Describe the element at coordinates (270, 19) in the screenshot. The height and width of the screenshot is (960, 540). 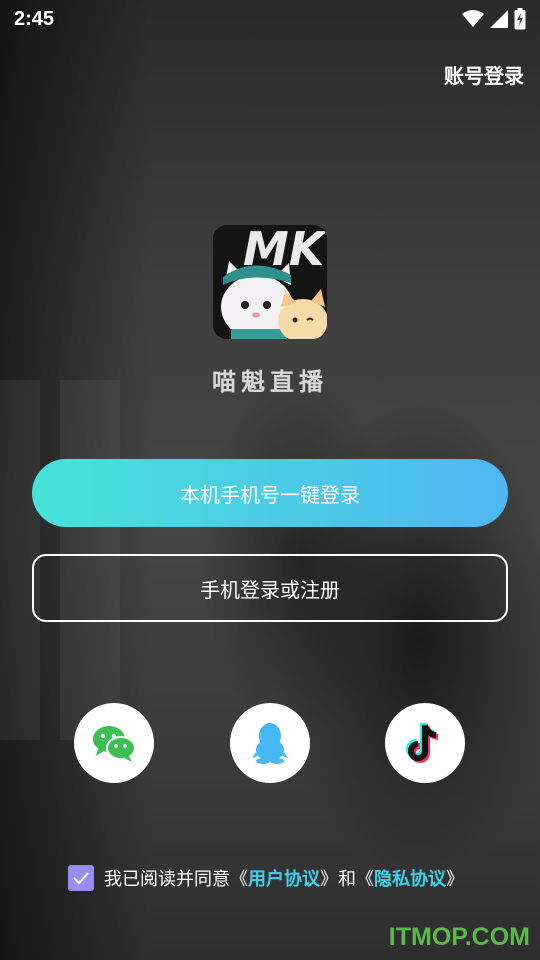
I see `status-bar: 2:45` at that location.